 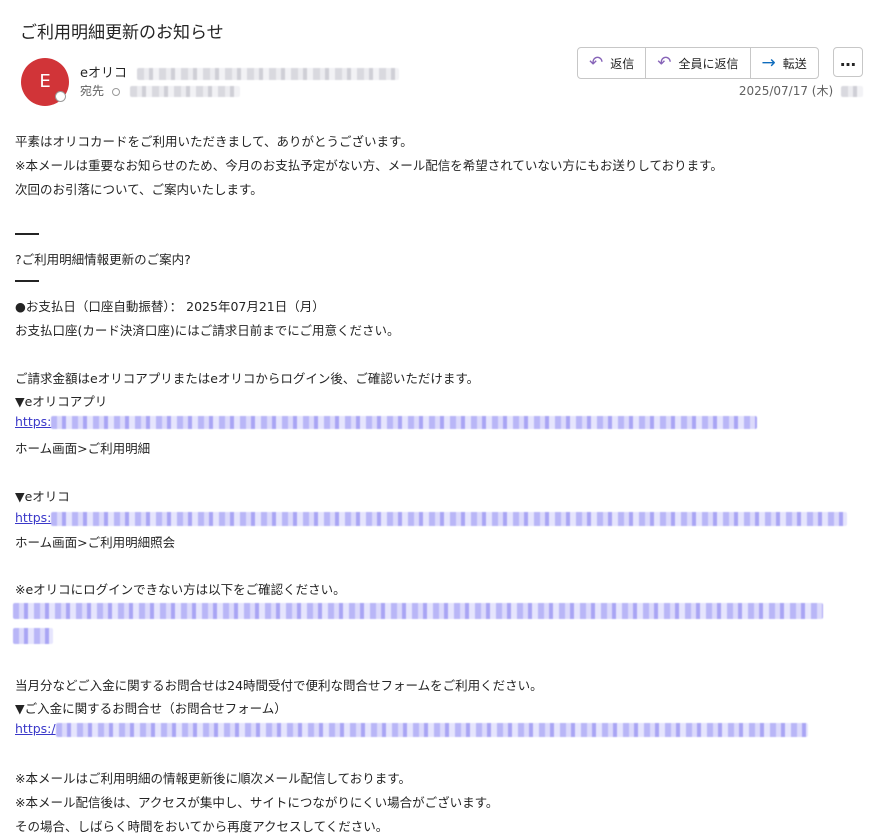 I want to click on reply-label: 返信, so click(x=622, y=63).